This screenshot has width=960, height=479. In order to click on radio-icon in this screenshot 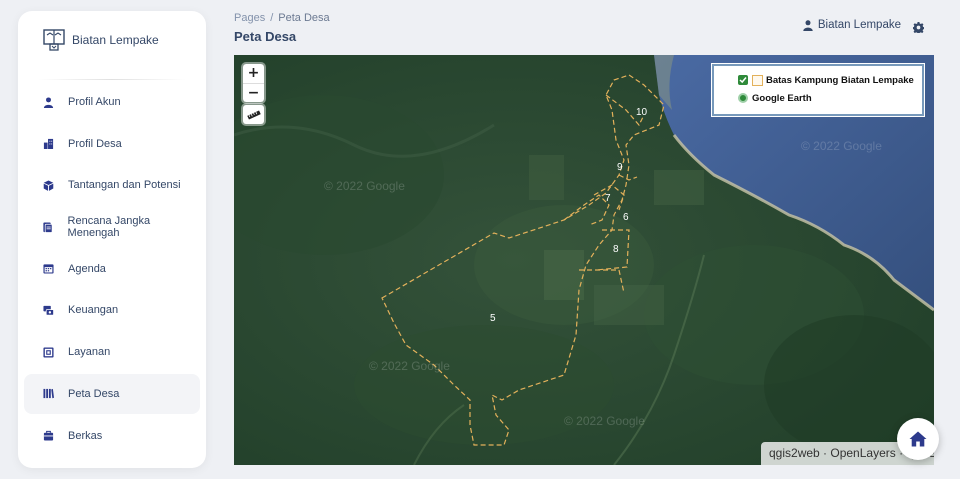, I will do `click(743, 98)`.